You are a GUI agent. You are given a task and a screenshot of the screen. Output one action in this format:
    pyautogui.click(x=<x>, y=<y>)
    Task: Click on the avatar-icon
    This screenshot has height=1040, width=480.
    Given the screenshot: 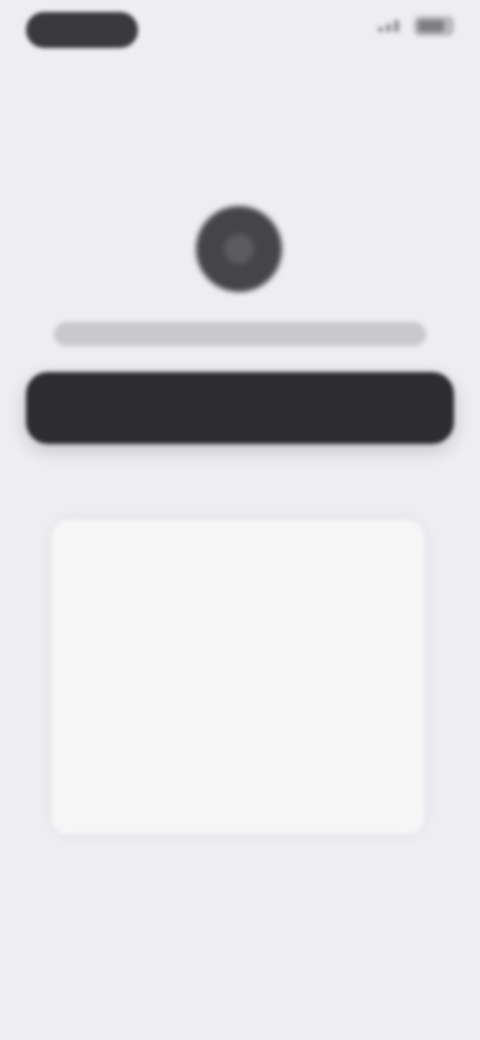 What is the action you would take?
    pyautogui.click(x=239, y=249)
    